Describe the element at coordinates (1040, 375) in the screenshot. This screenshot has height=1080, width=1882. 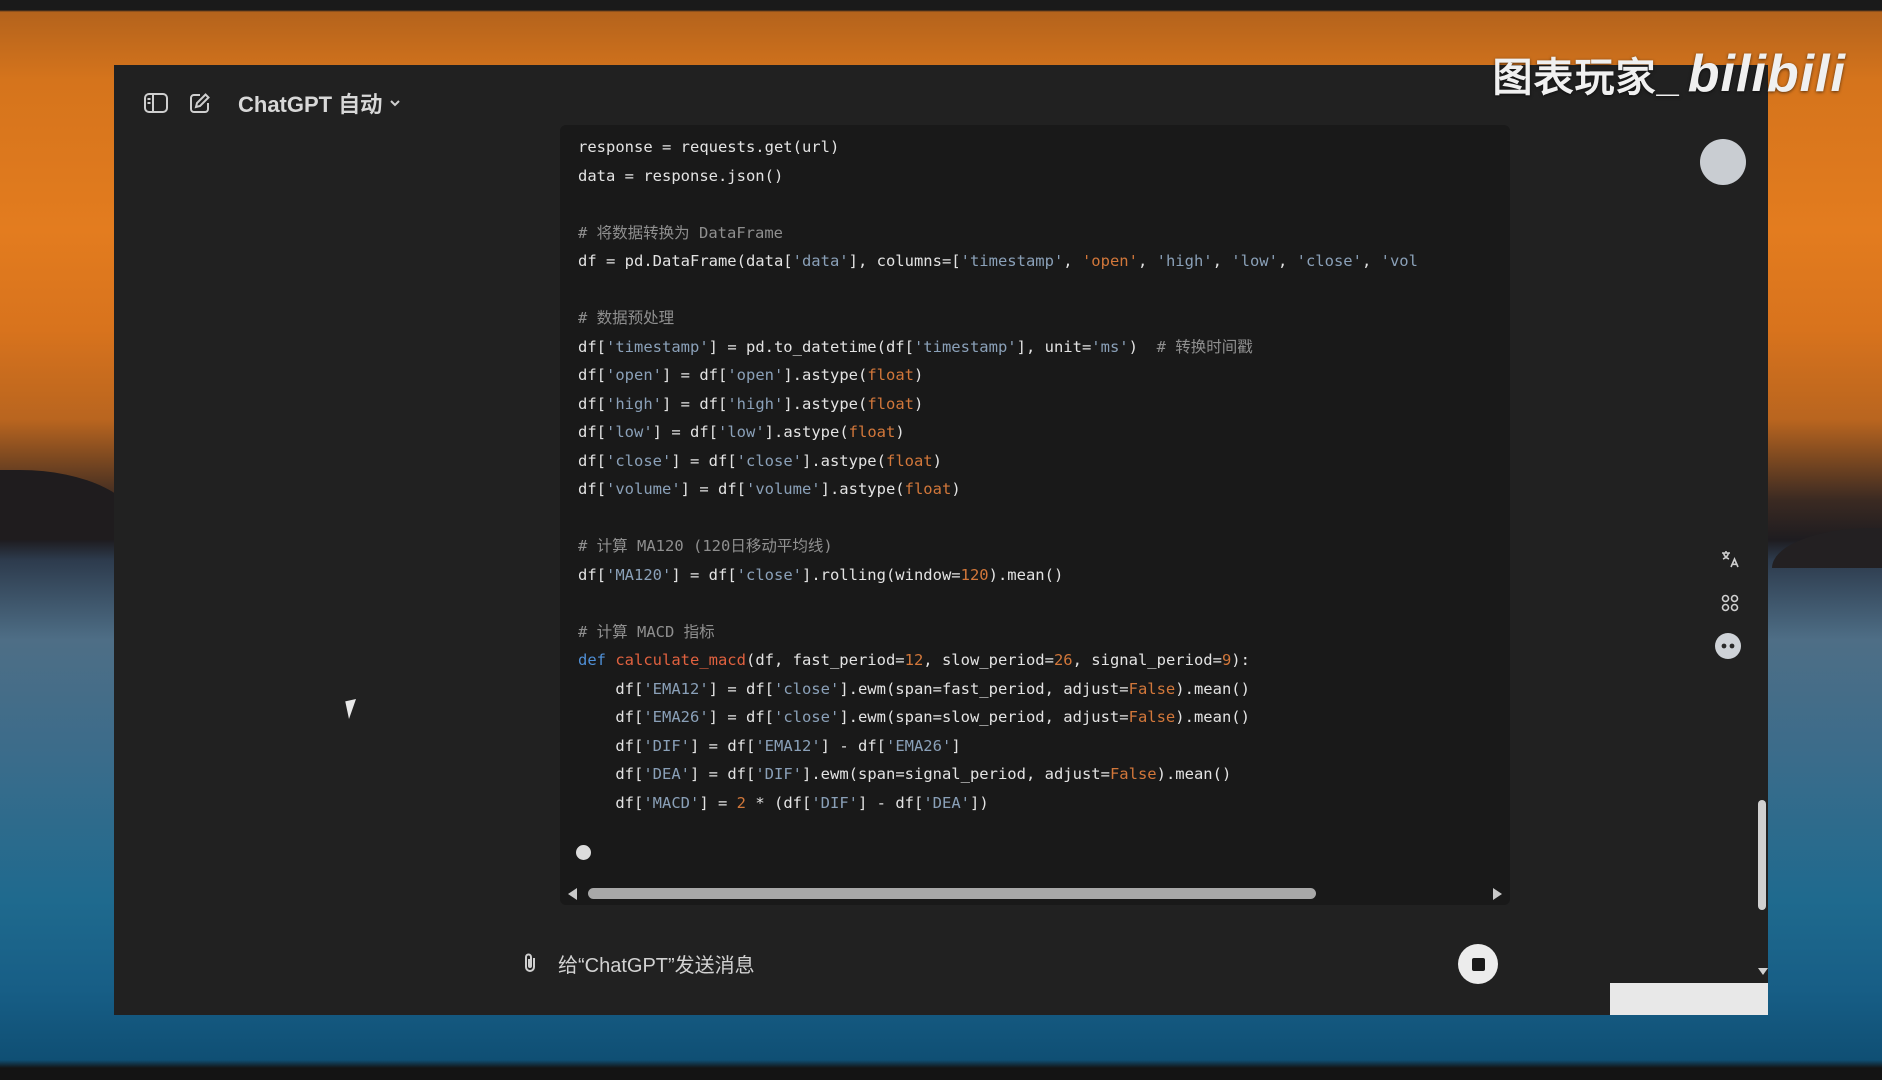
I see `code-line: df['open'] = df['open'].astype(float)` at that location.